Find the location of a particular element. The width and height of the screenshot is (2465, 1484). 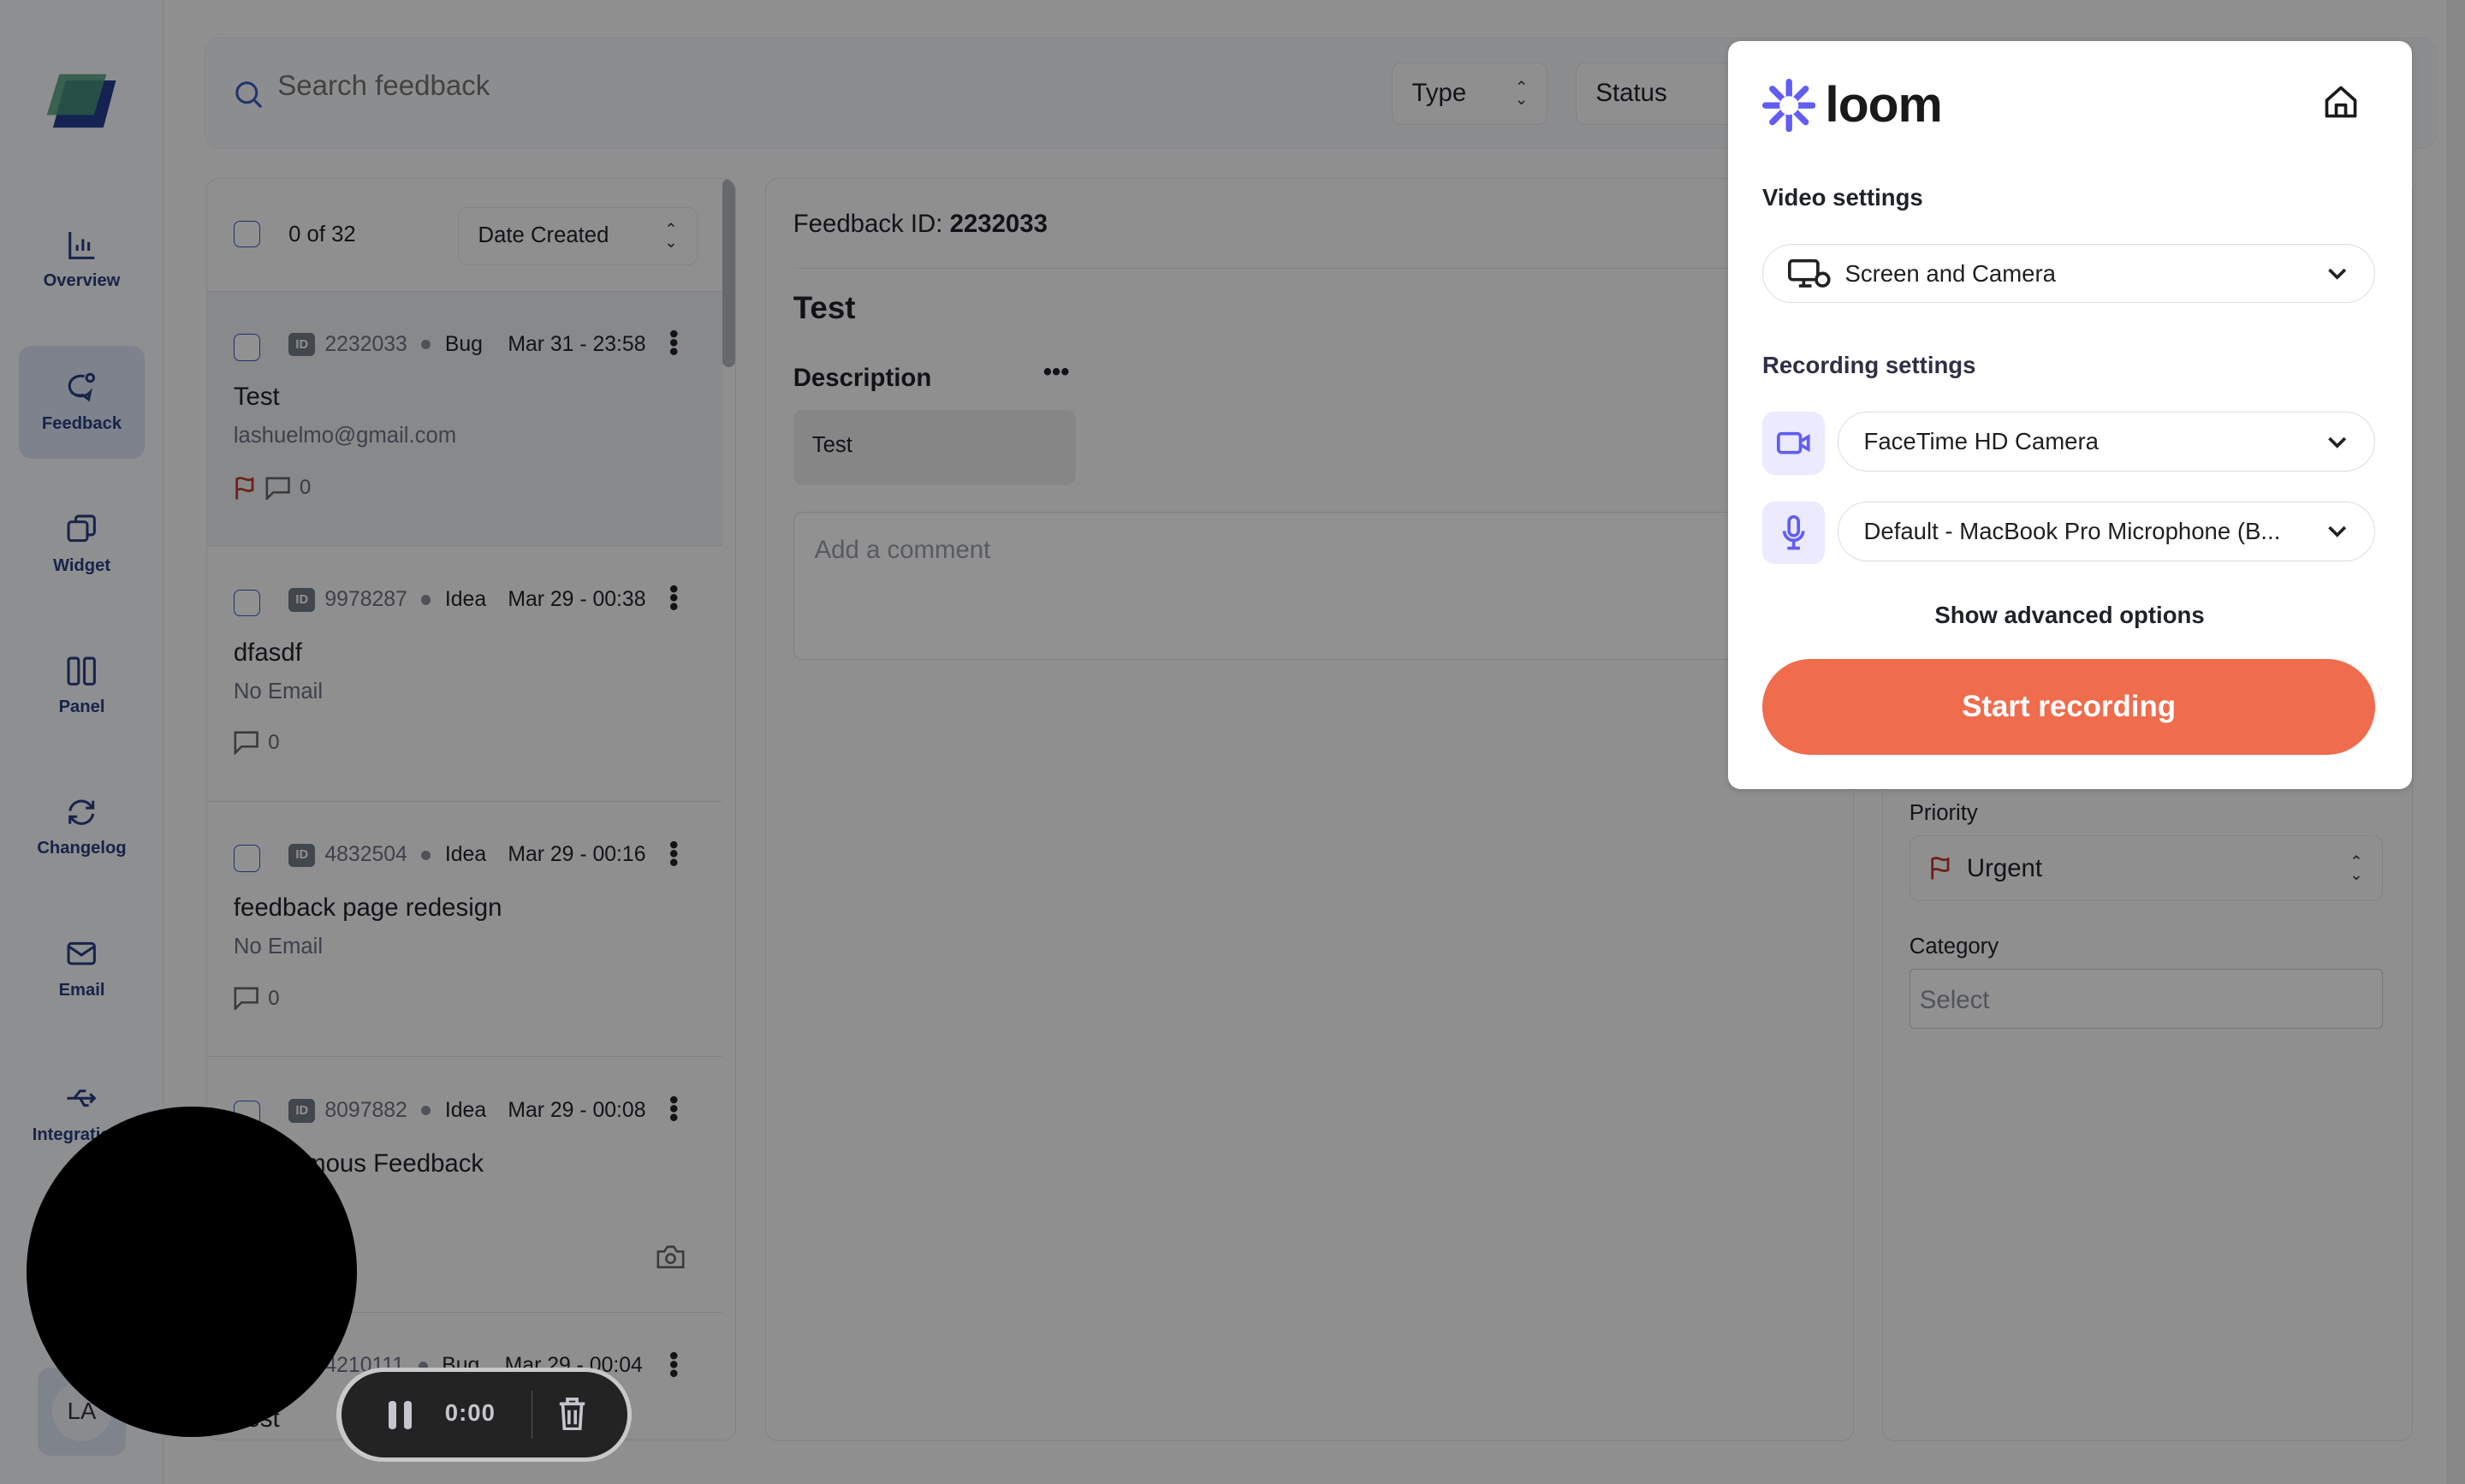

camera-icon is located at coordinates (1793, 443).